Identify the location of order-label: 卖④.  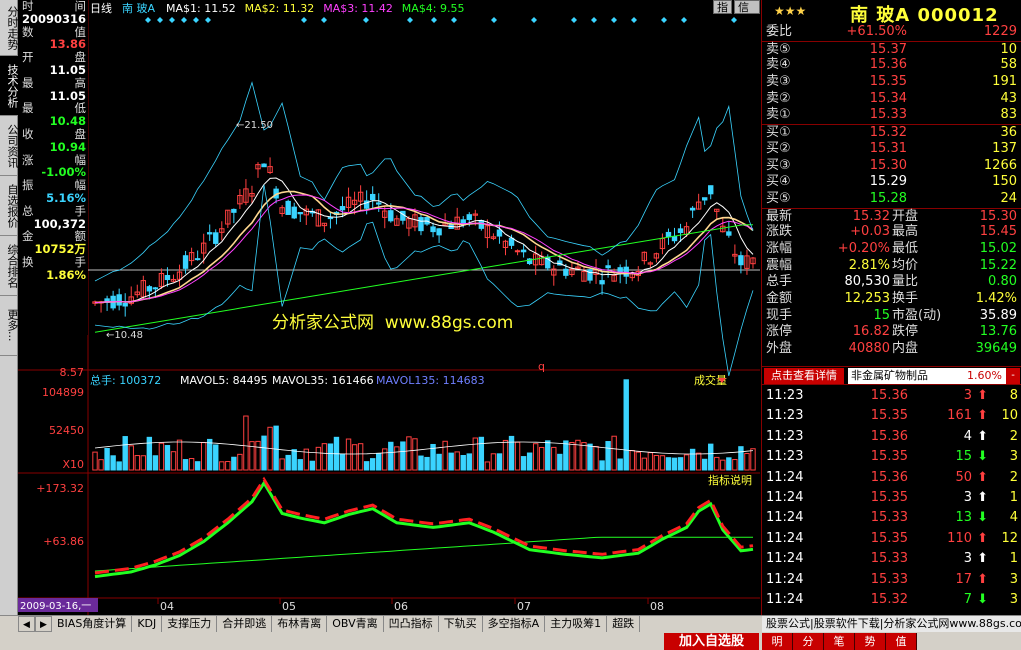
(778, 65).